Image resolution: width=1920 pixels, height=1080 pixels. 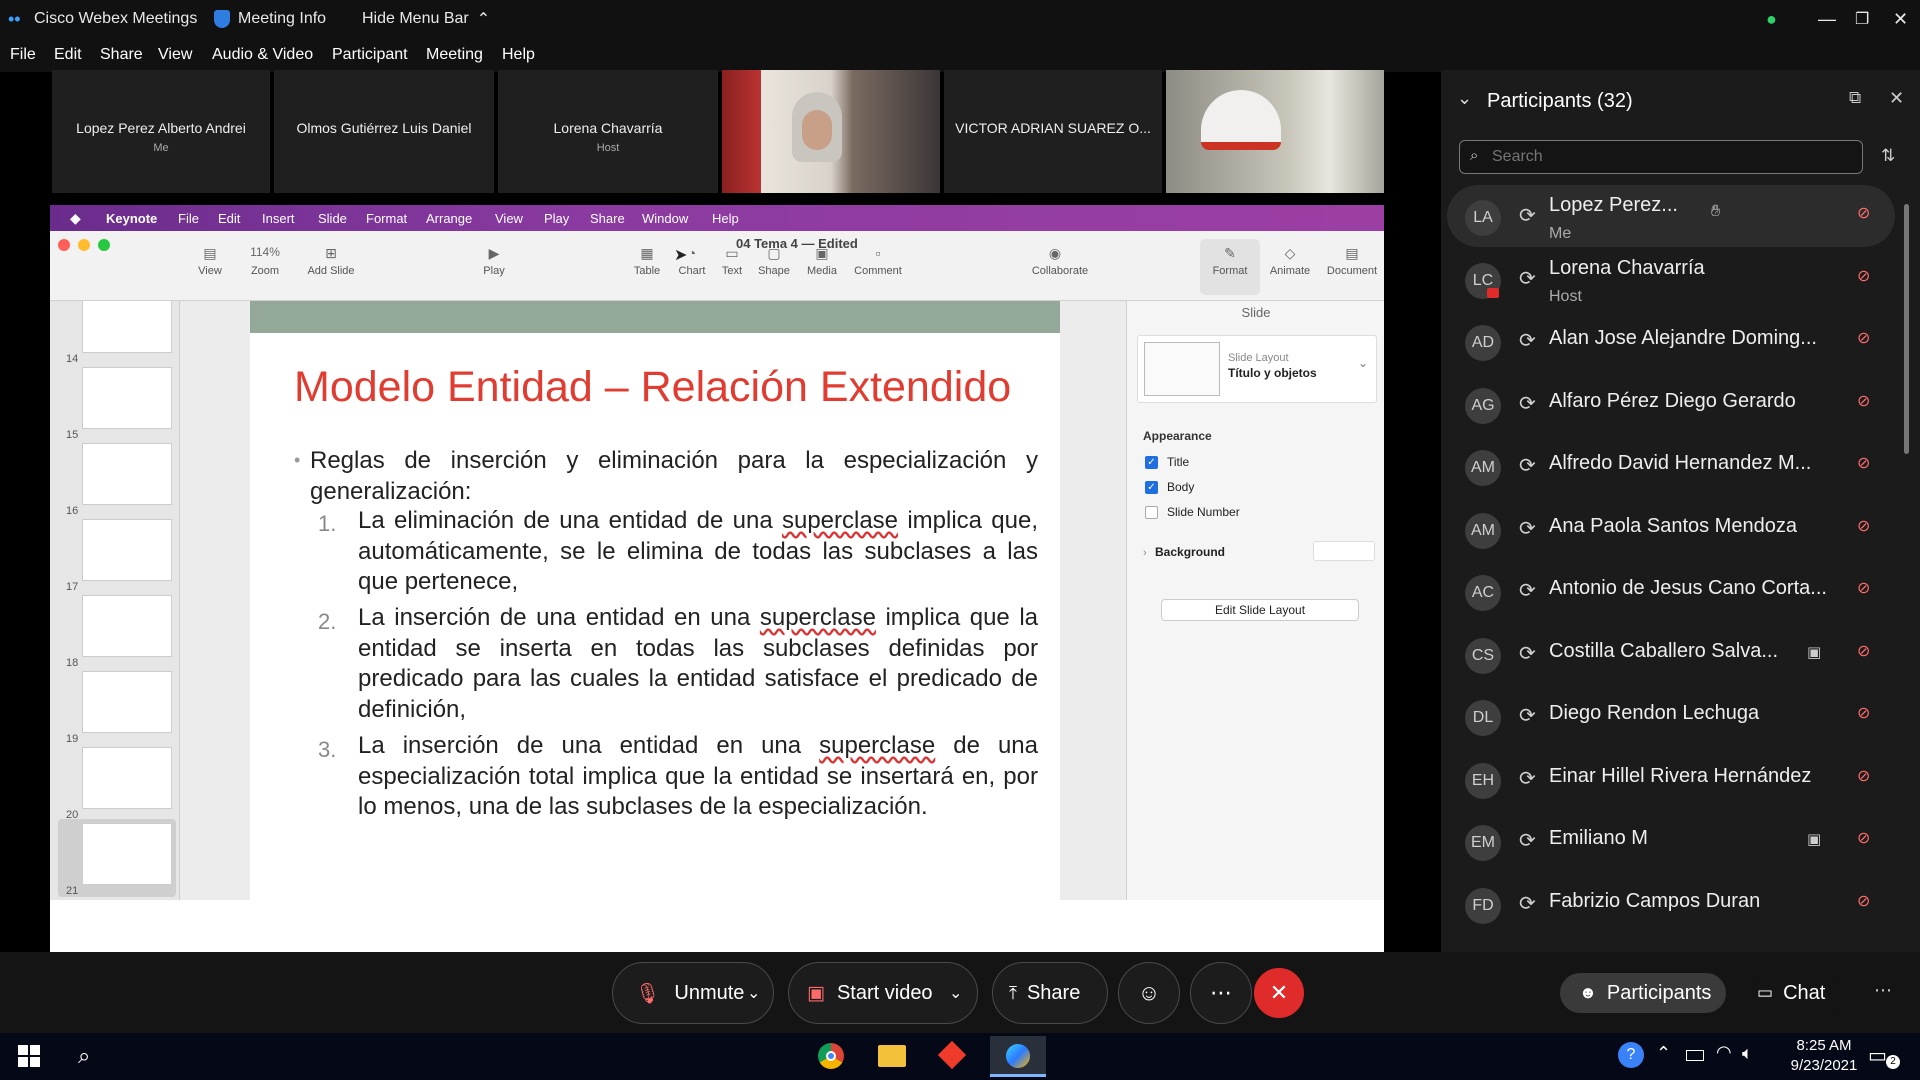 What do you see at coordinates (1257, 369) in the screenshot?
I see `slide-layout-box: Slide Layout Título y objetos ⌄` at bounding box center [1257, 369].